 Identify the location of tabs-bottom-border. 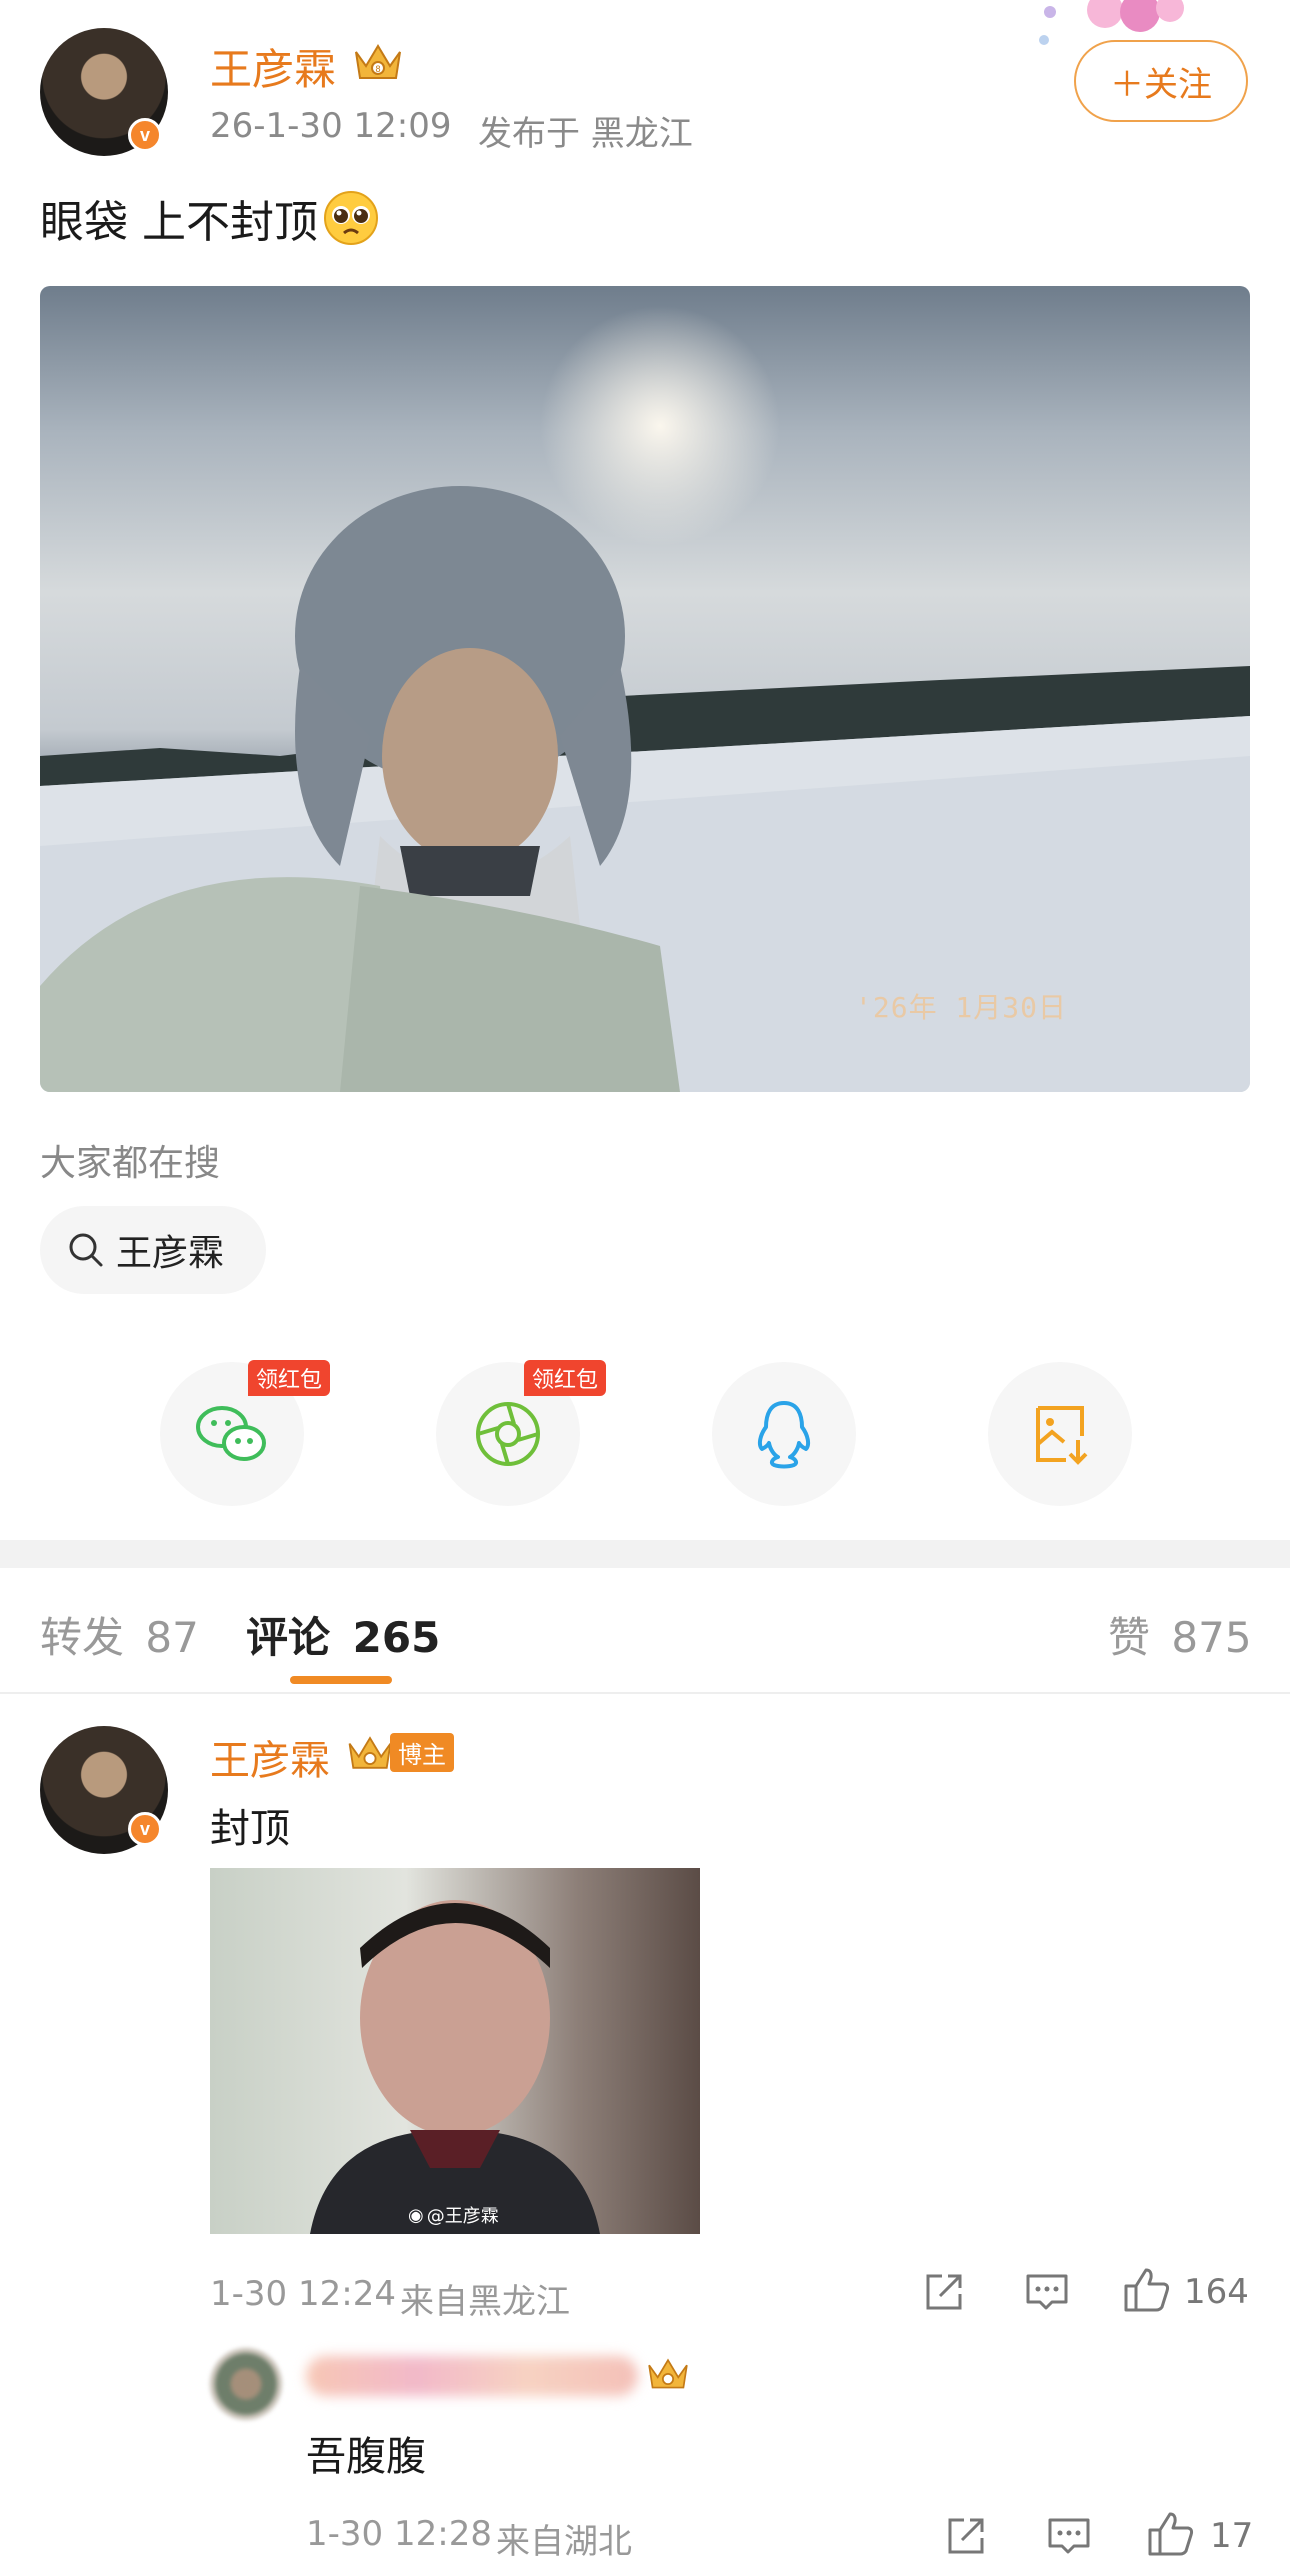
(645, 1693).